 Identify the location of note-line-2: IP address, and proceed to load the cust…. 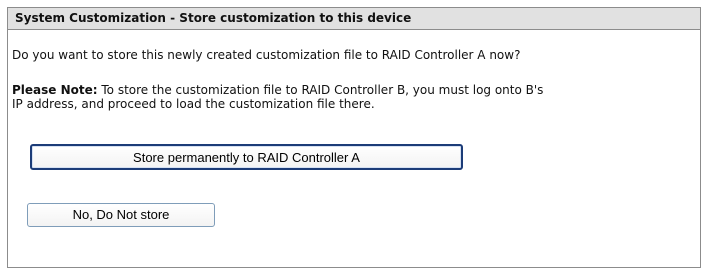
(193, 104).